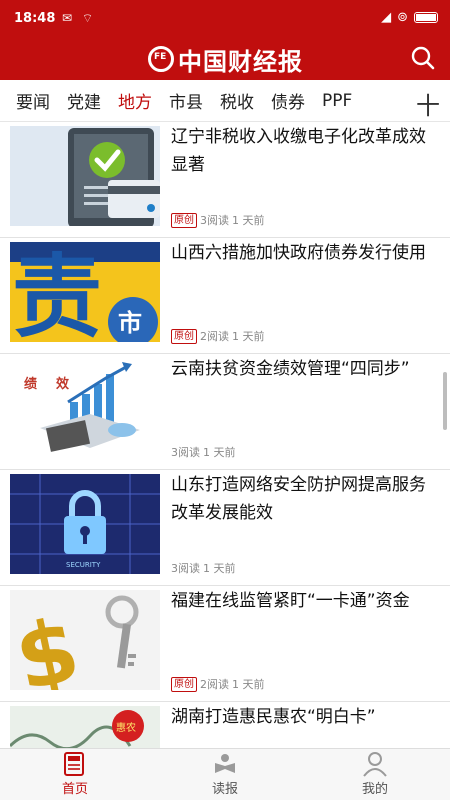 The width and height of the screenshot is (450, 800). I want to click on svg-text: 效, so click(63, 384).